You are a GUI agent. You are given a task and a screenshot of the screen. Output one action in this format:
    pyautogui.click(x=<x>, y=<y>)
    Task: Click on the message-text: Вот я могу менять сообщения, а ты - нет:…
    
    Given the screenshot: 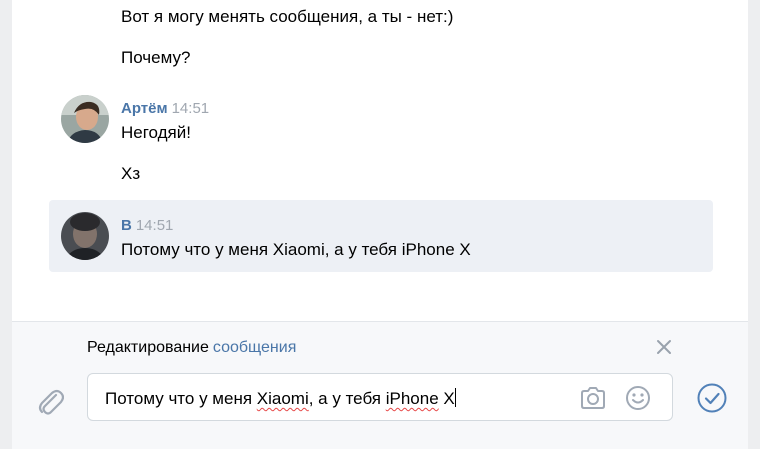 What is the action you would take?
    pyautogui.click(x=287, y=16)
    